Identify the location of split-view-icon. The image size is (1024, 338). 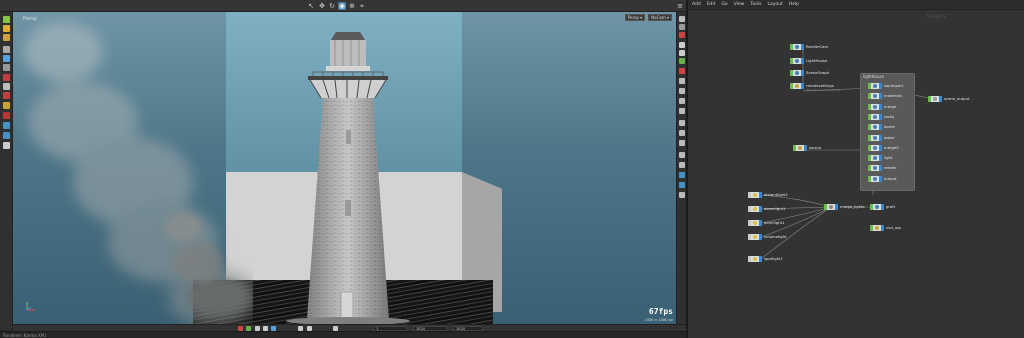
(682, 155).